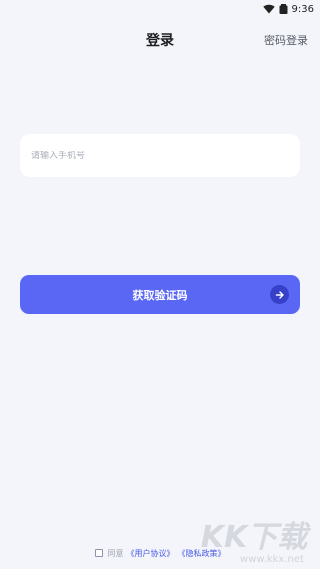  What do you see at coordinates (165, 155) in the screenshot?
I see `phone-input` at bounding box center [165, 155].